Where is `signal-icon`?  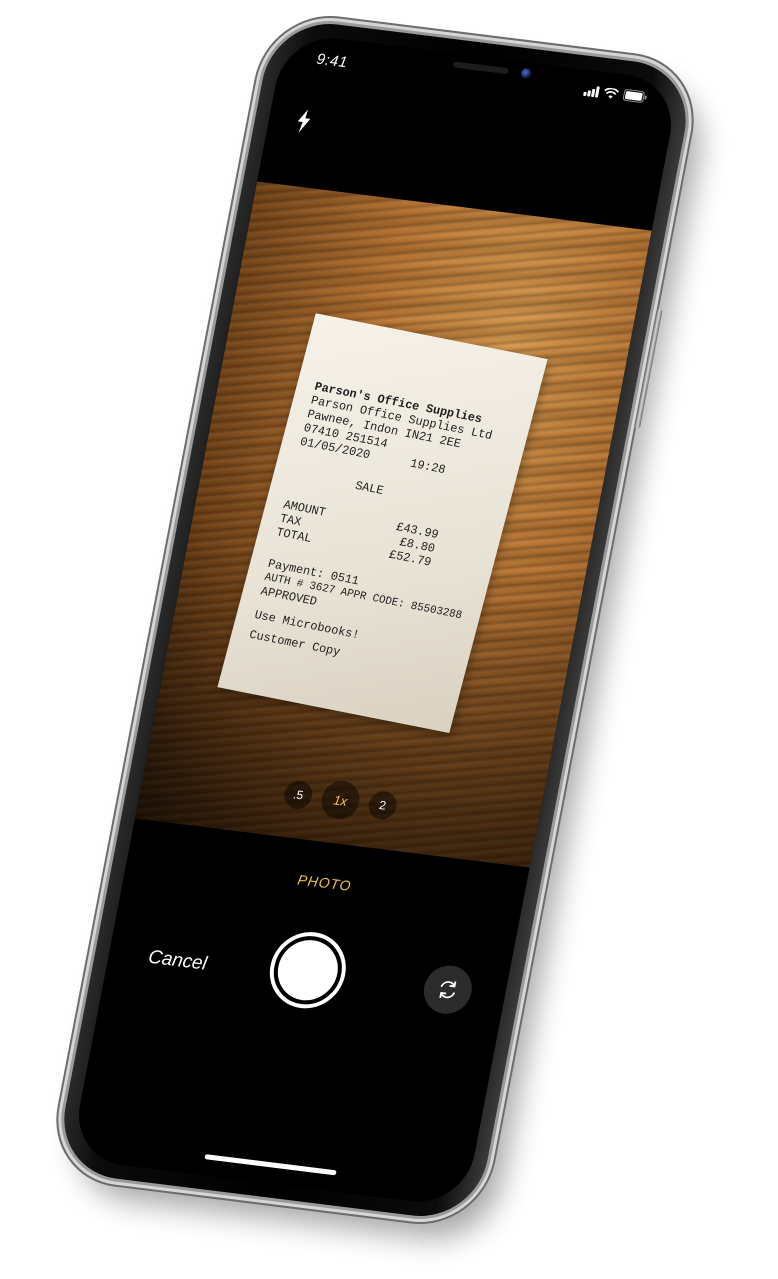
signal-icon is located at coordinates (591, 91).